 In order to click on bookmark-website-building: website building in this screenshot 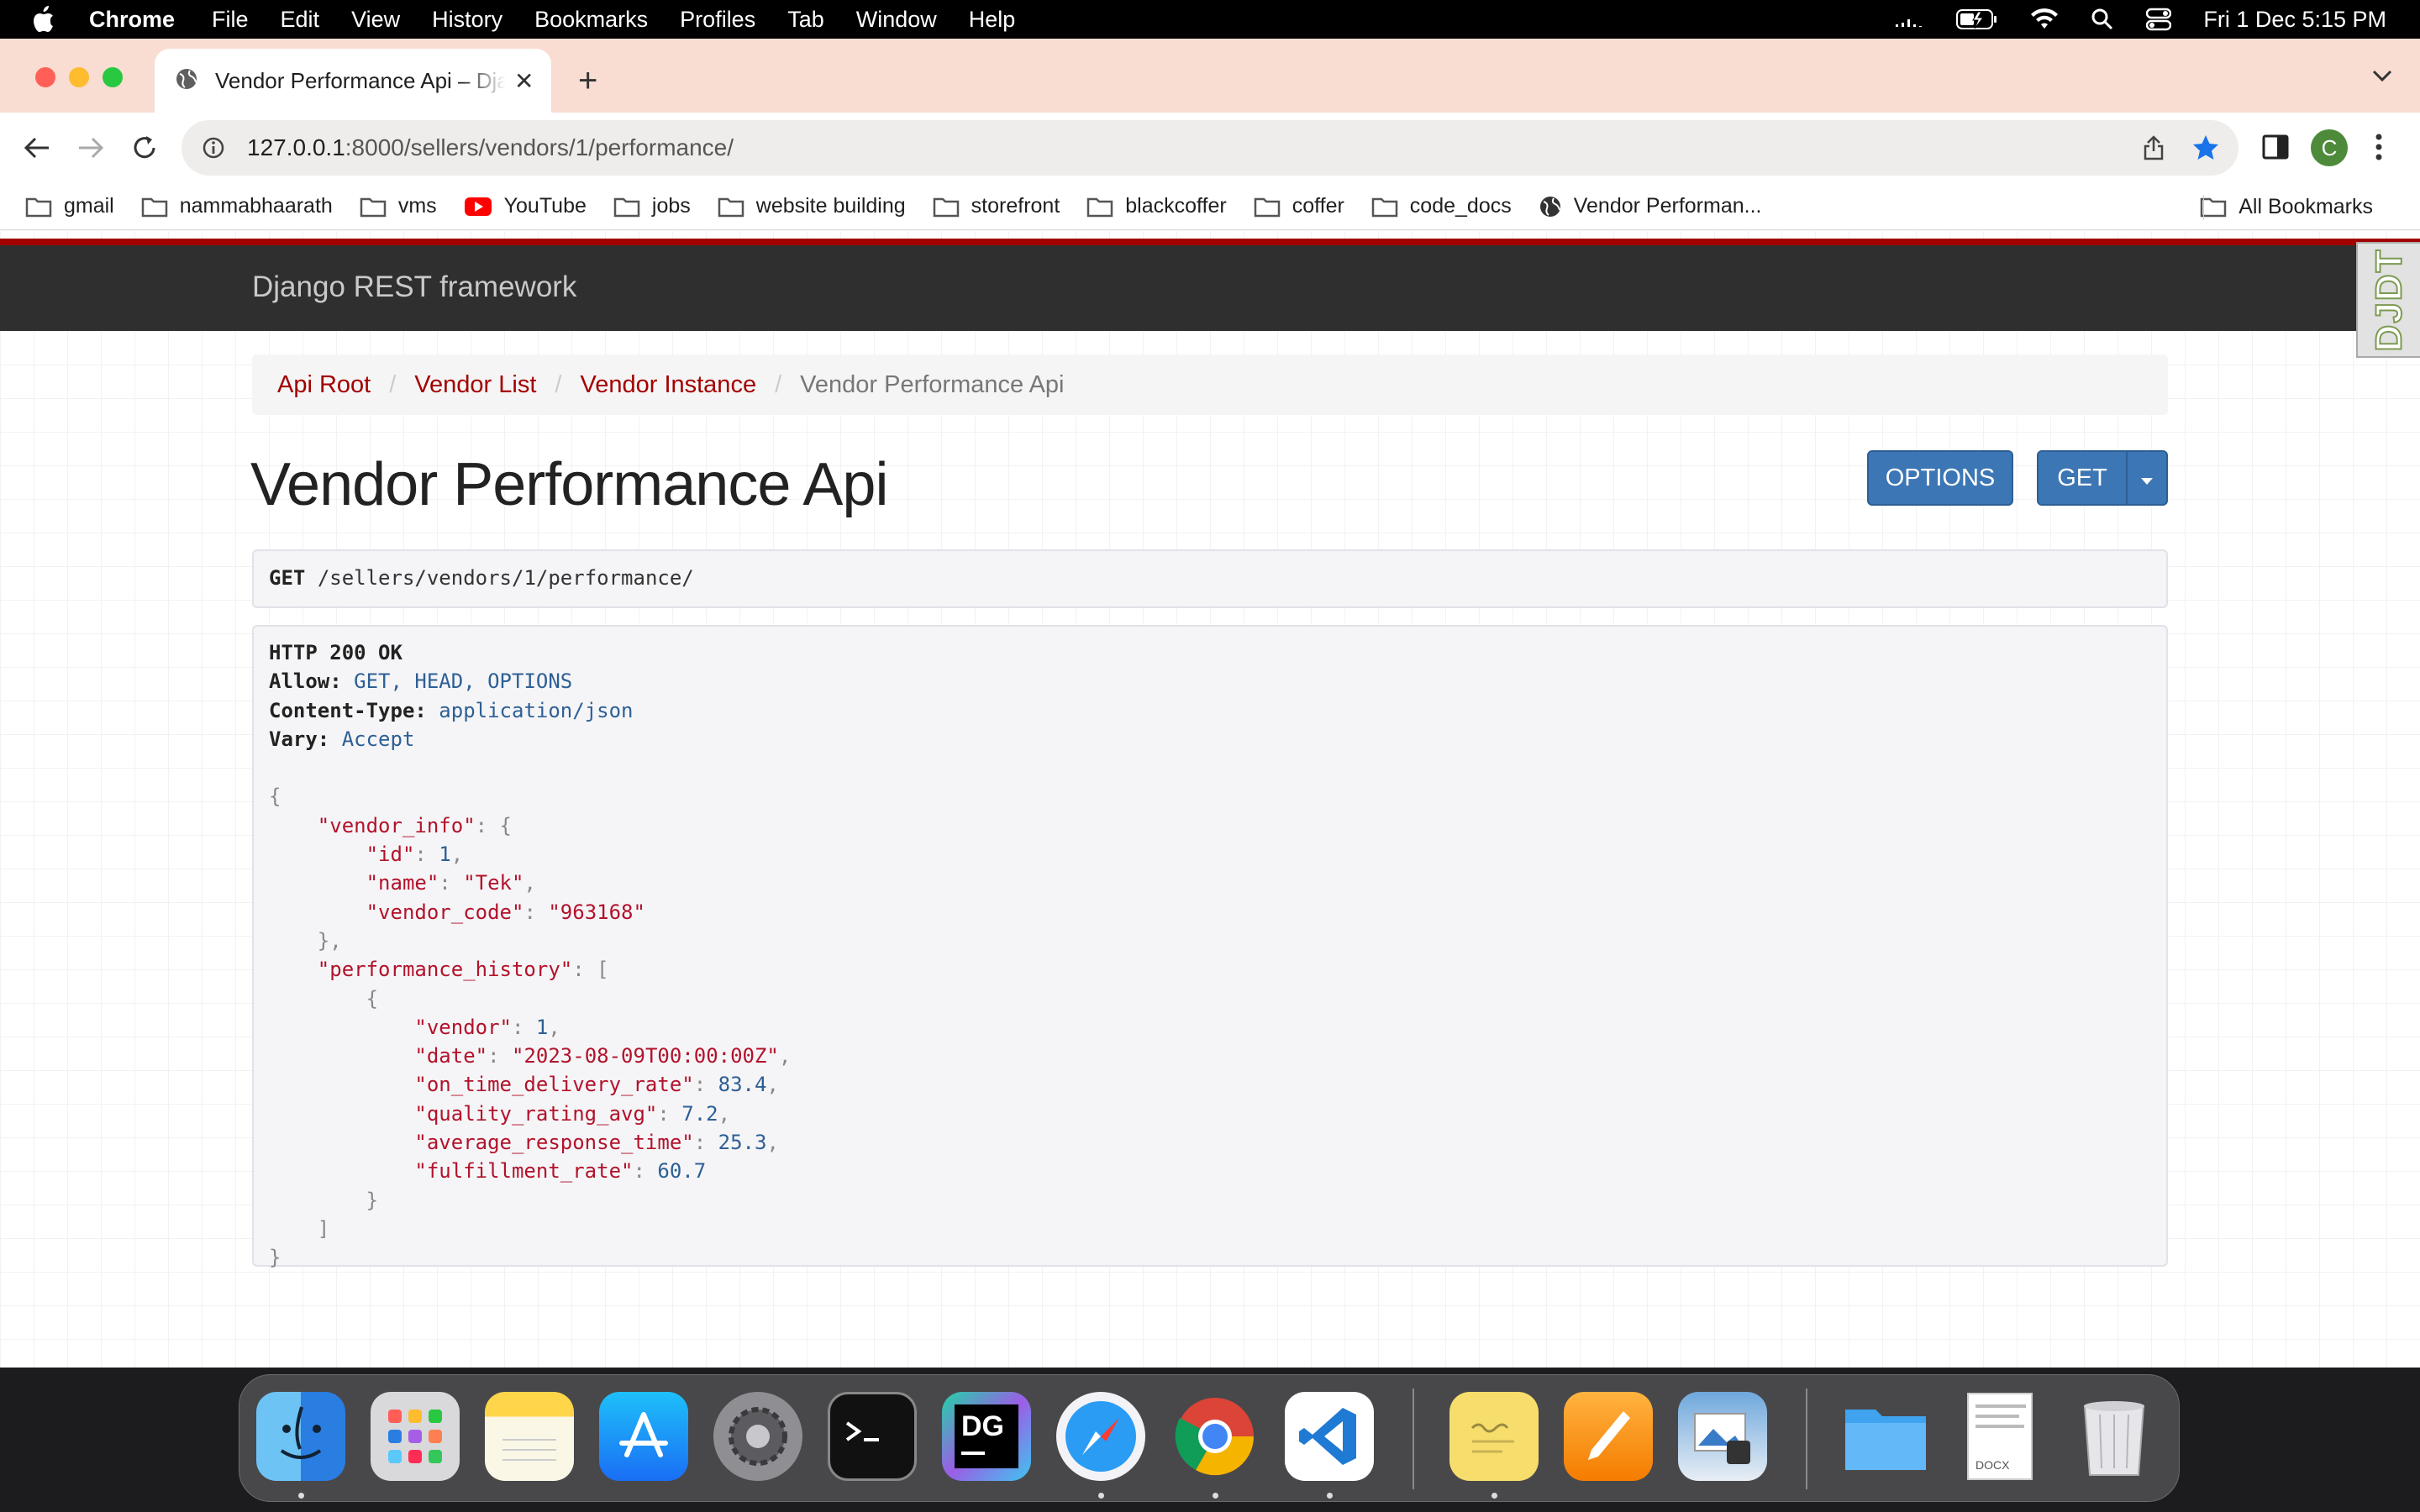, I will do `click(812, 206)`.